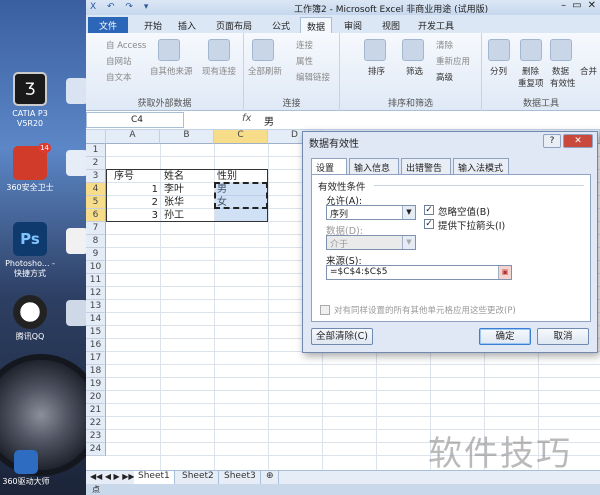 Image resolution: width=600 pixels, height=495 pixels. Describe the element at coordinates (30, 168) in the screenshot. I see `desktop-icon-360: 14 360安全卫士` at that location.